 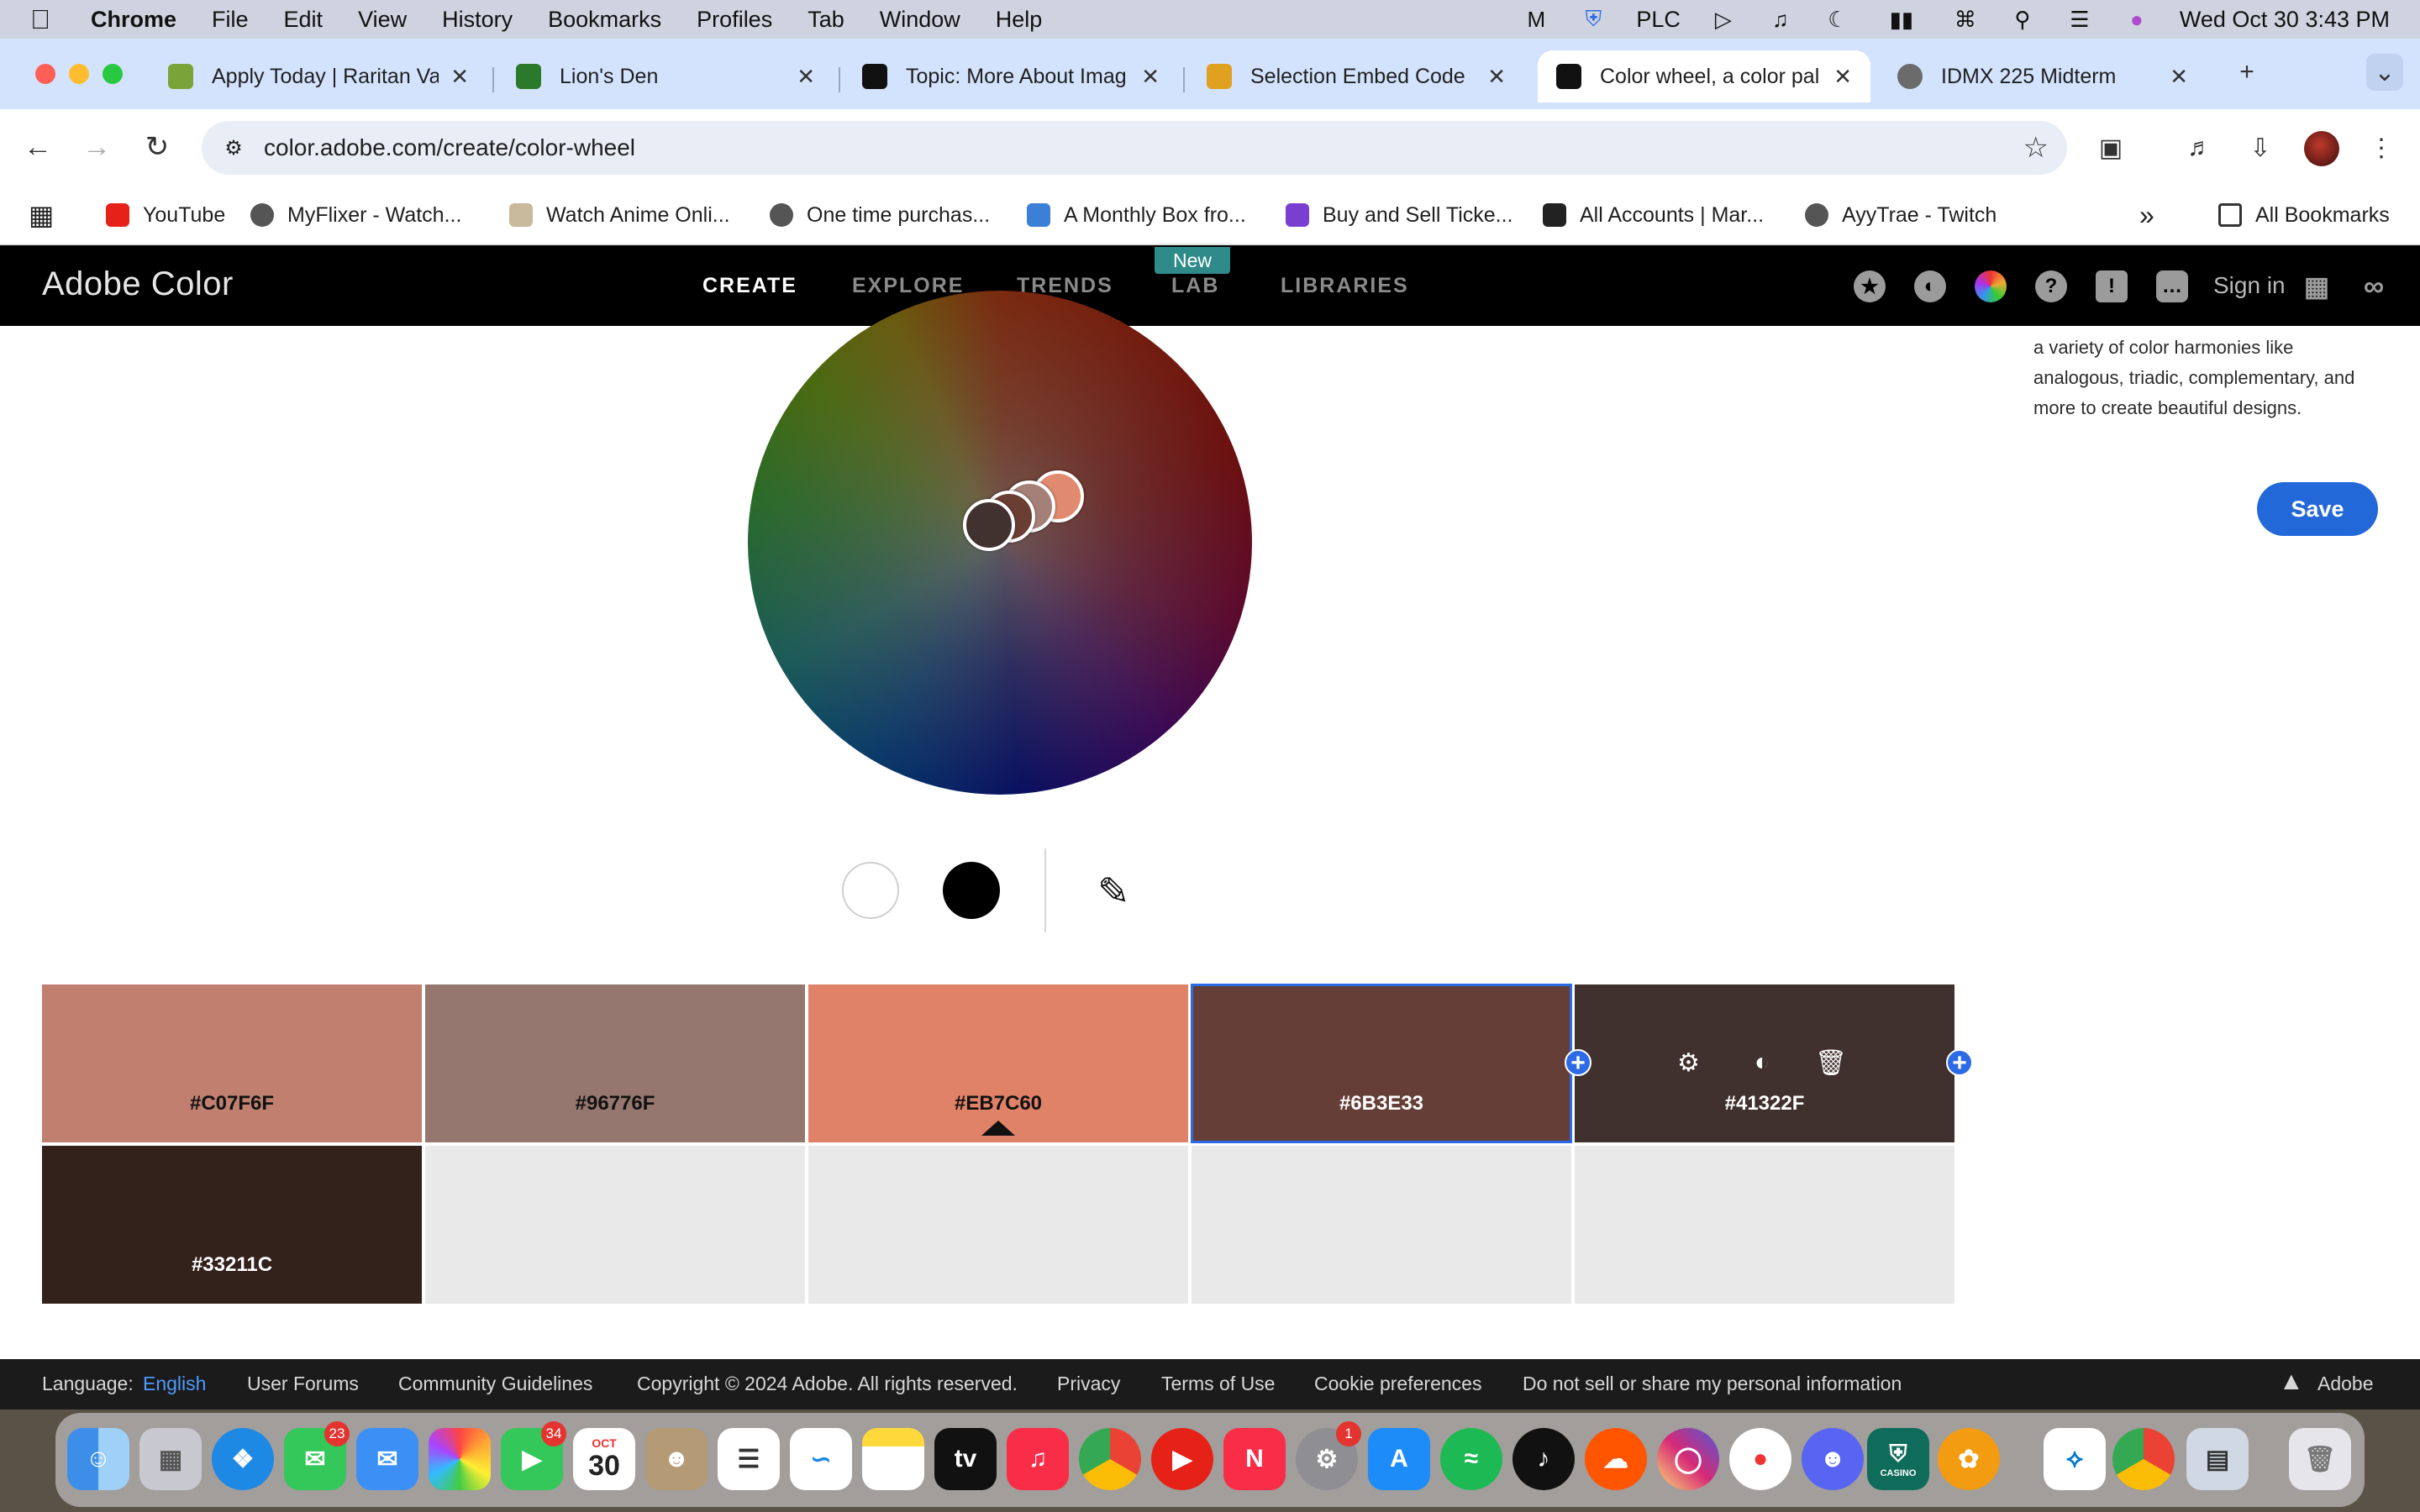 I want to click on reload-button: ↻, so click(x=157, y=147).